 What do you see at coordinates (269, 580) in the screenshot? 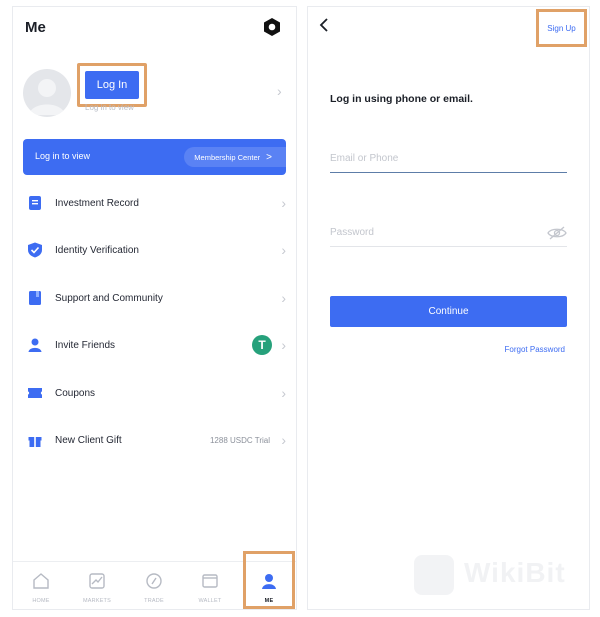
I see `me-tab-highlight-box` at bounding box center [269, 580].